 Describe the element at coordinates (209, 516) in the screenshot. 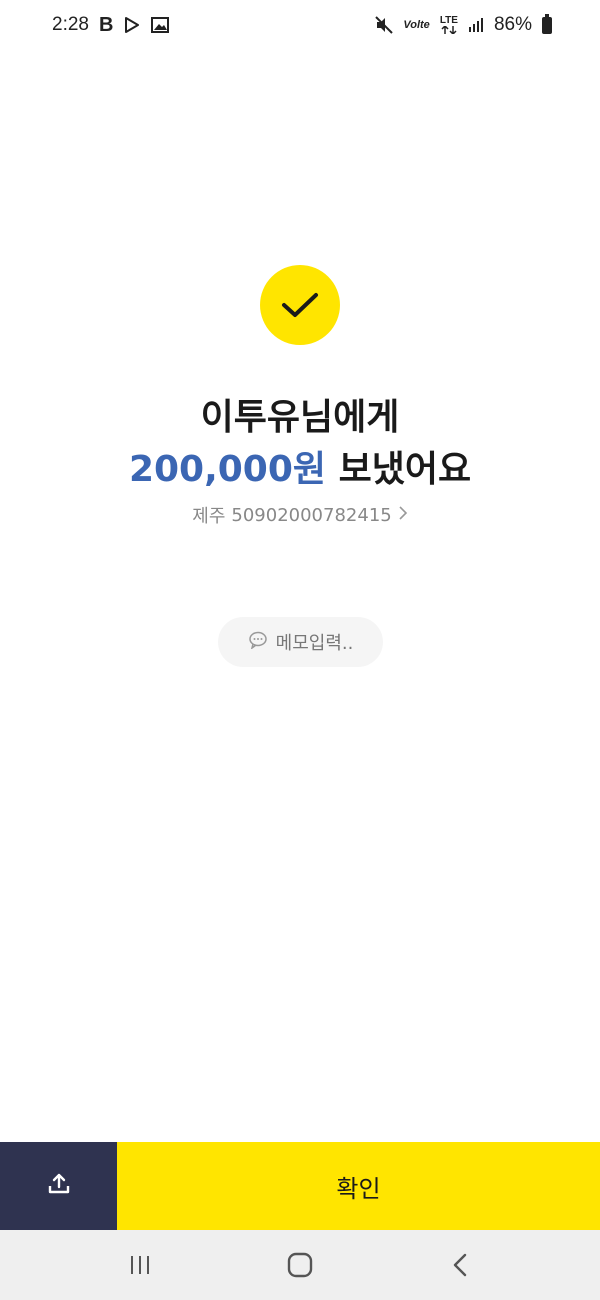

I see `bank-name: 제주` at that location.